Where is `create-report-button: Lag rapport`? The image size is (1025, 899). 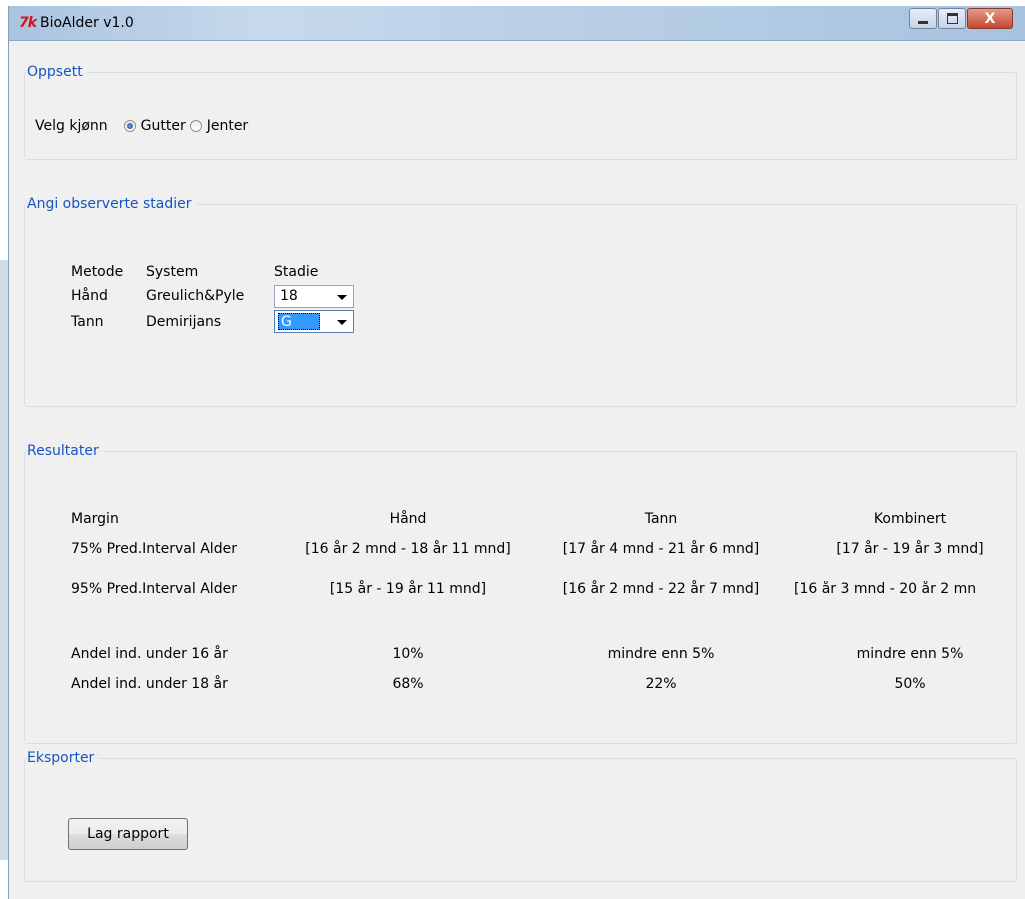
create-report-button: Lag rapport is located at coordinates (128, 834).